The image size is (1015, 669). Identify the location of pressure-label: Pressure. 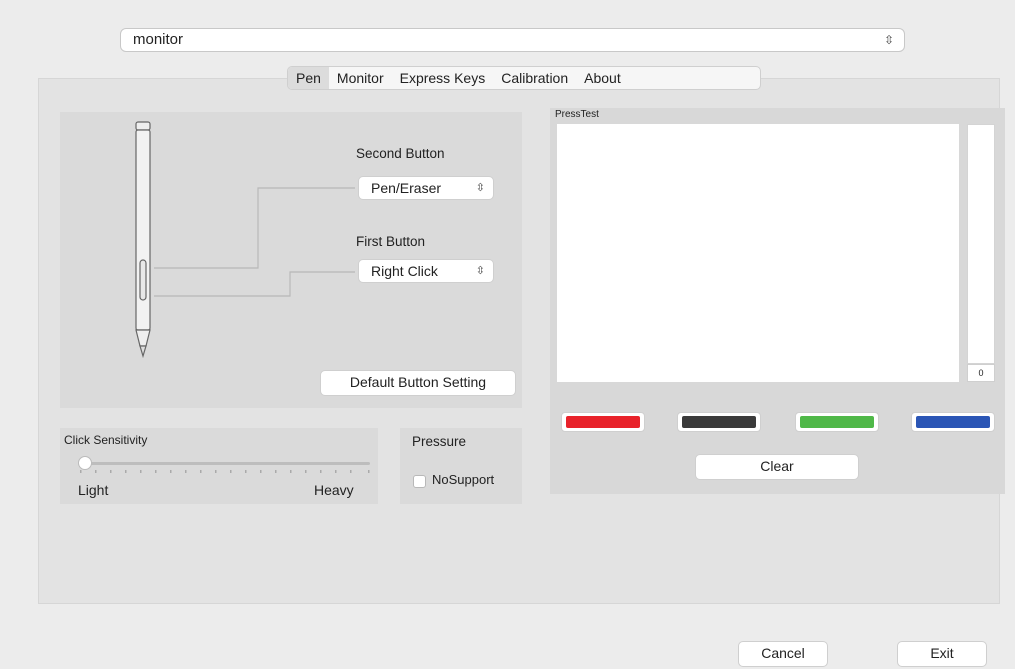
(439, 441).